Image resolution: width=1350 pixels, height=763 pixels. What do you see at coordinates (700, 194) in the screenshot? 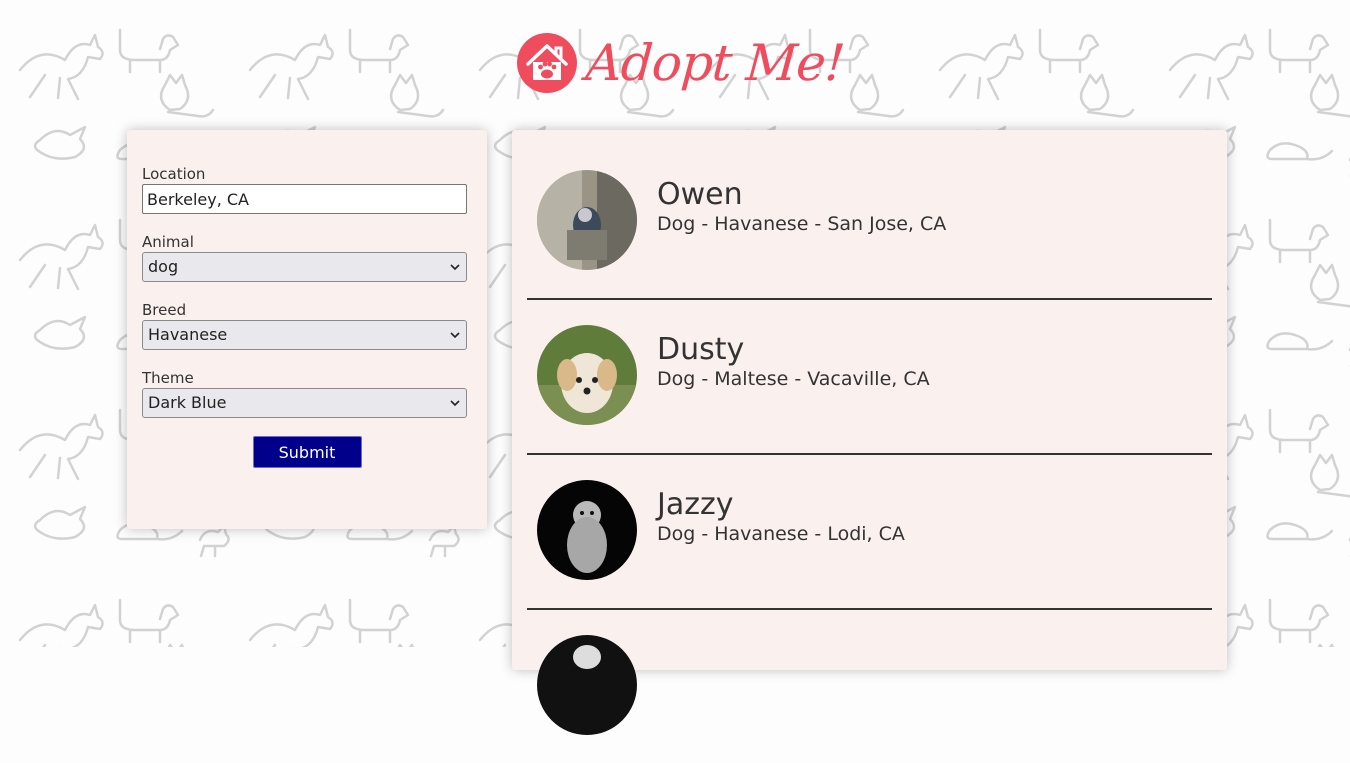
I see `pet-name: Owen` at bounding box center [700, 194].